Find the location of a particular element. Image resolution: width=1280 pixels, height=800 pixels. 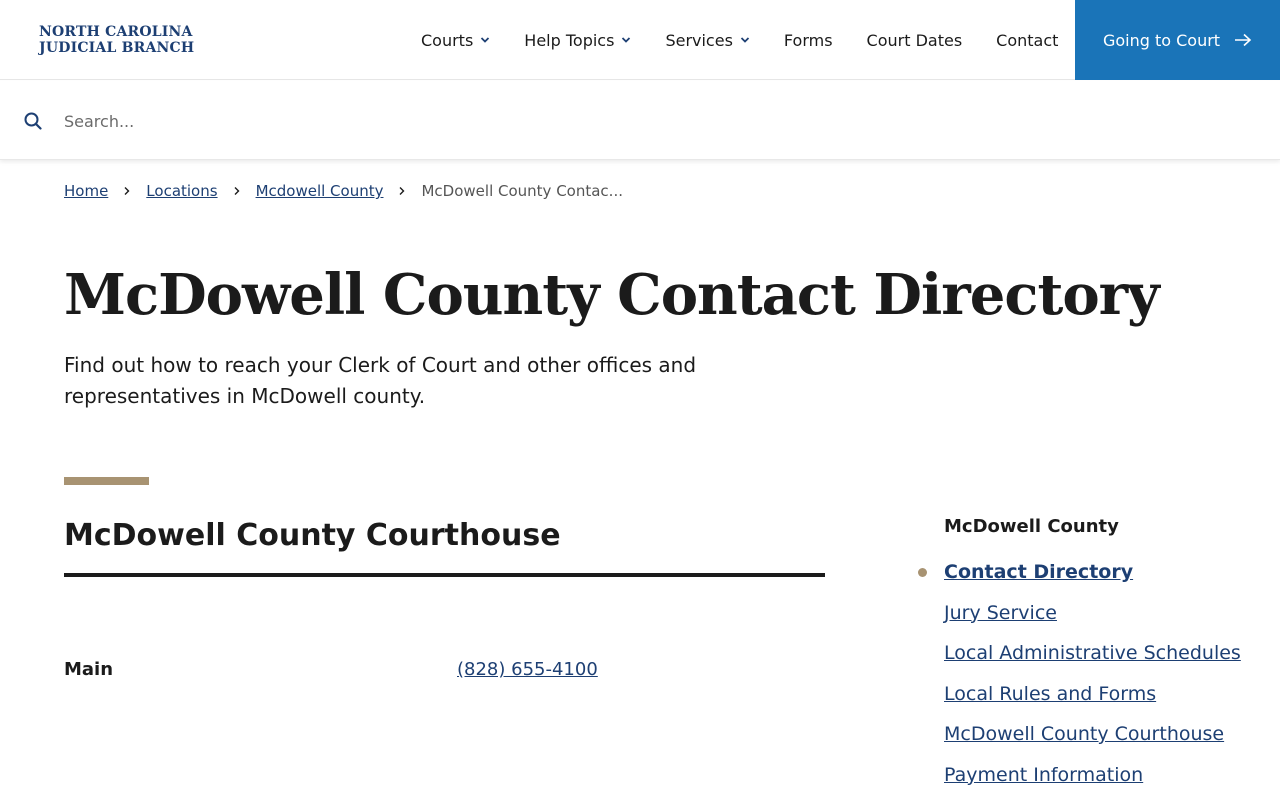

section-title: McDowell County Courthouse is located at coordinates (312, 535).